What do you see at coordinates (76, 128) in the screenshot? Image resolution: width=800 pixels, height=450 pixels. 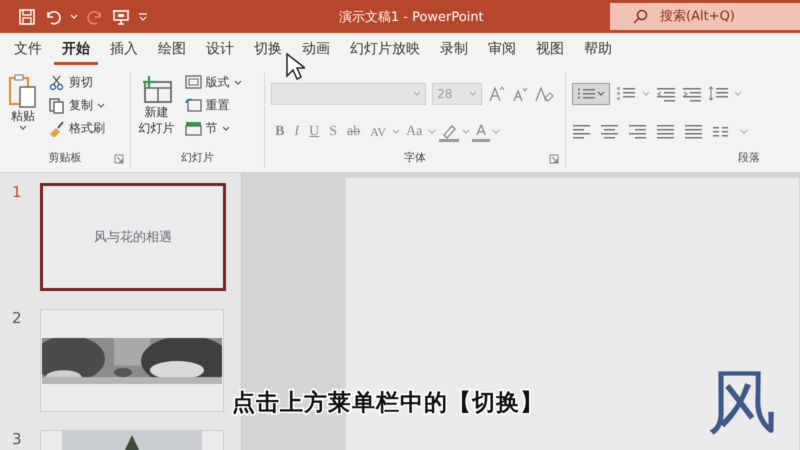 I see `ribbon-command: 格式刷` at bounding box center [76, 128].